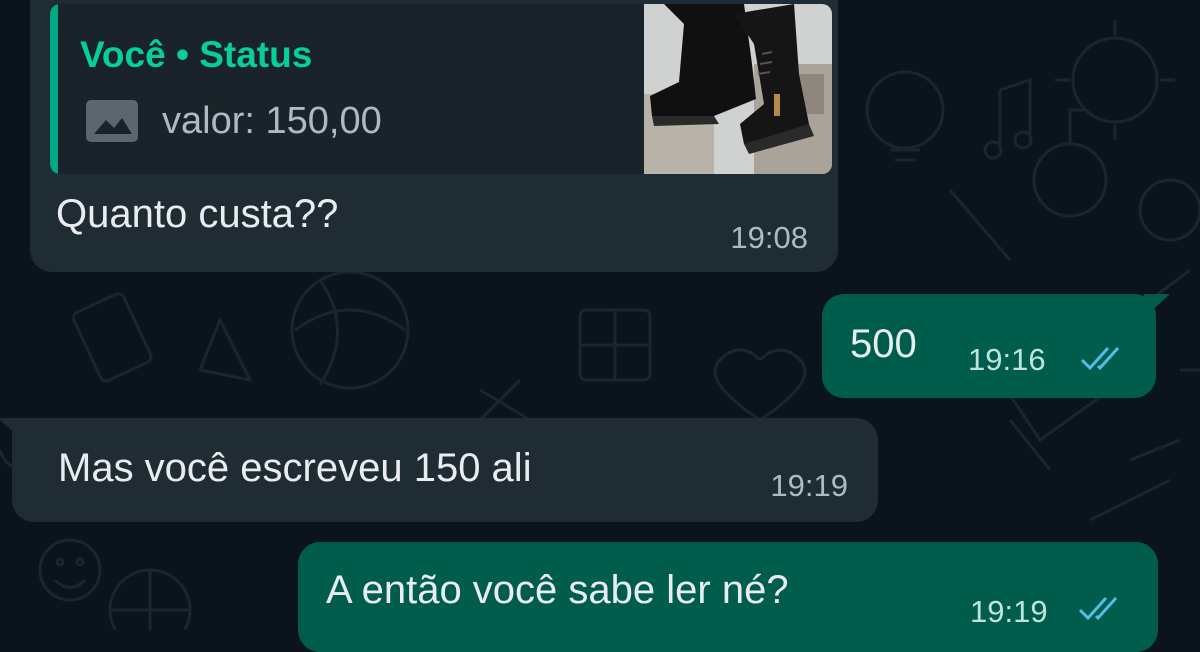 This screenshot has width=1200, height=652. Describe the element at coordinates (272, 121) in the screenshot. I see `quote-text: valor: 150,00` at that location.